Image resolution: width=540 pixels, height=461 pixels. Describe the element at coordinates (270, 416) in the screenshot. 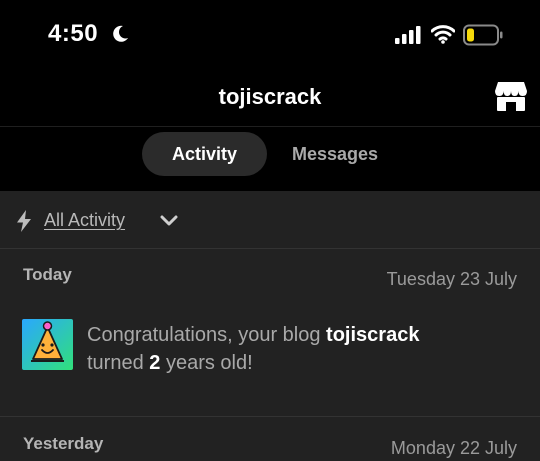

I see `section-divider` at that location.